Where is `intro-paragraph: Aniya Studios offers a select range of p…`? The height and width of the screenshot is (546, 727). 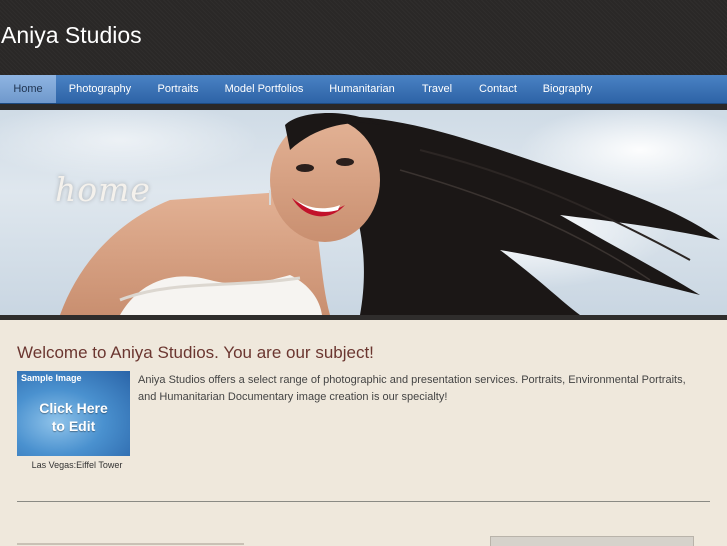
intro-paragraph: Aniya Studios offers a select range of p… is located at coordinates (412, 388).